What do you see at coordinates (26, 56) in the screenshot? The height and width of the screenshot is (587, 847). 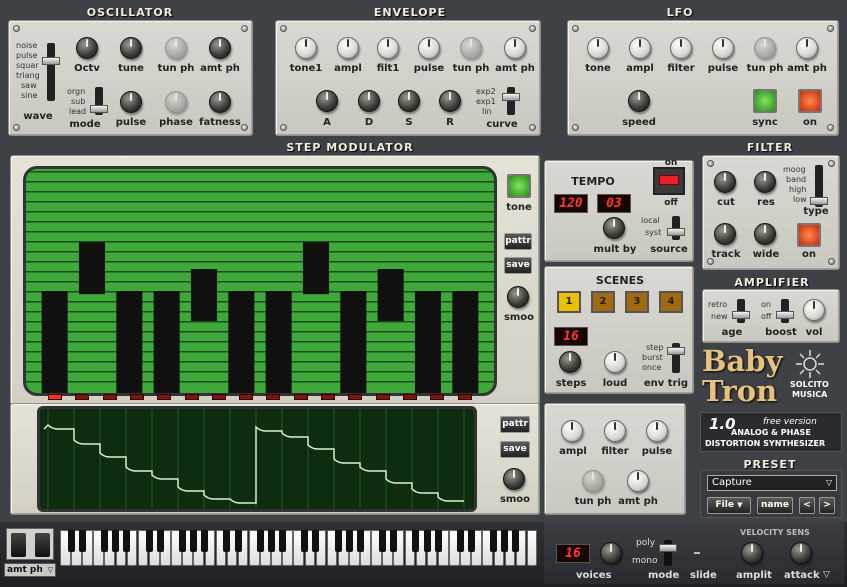 I see `wave-opt-pulse: pulse` at bounding box center [26, 56].